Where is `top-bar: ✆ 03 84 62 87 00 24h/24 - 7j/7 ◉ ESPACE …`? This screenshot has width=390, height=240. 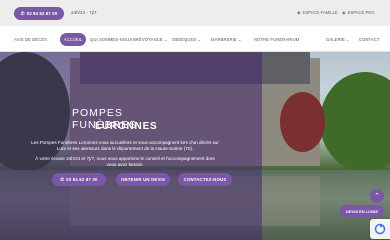
top-bar: ✆ 03 84 62 87 00 24h/24 - 7j/7 ◉ ESPACE … is located at coordinates (195, 13).